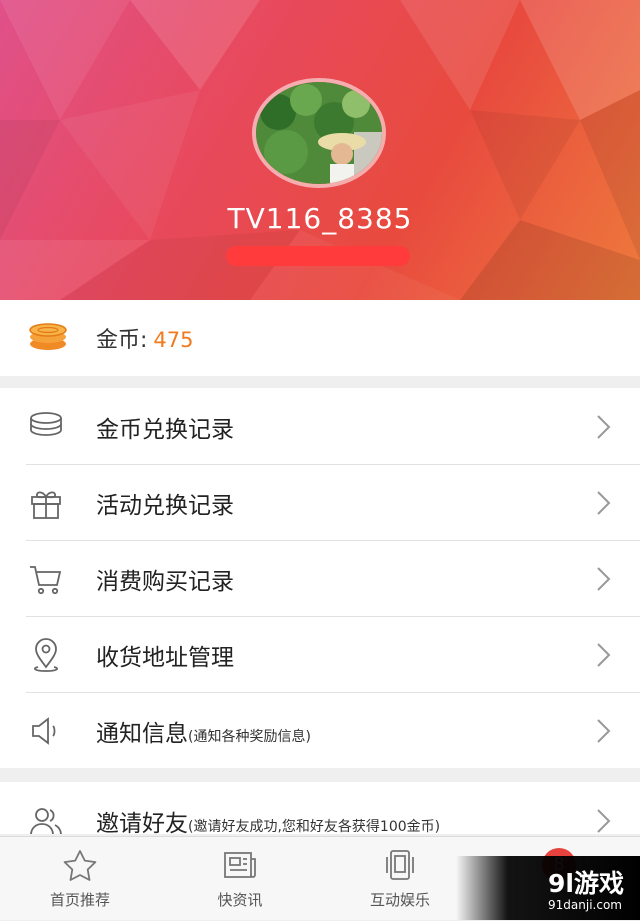  What do you see at coordinates (46, 503) in the screenshot?
I see `gift-icon` at bounding box center [46, 503].